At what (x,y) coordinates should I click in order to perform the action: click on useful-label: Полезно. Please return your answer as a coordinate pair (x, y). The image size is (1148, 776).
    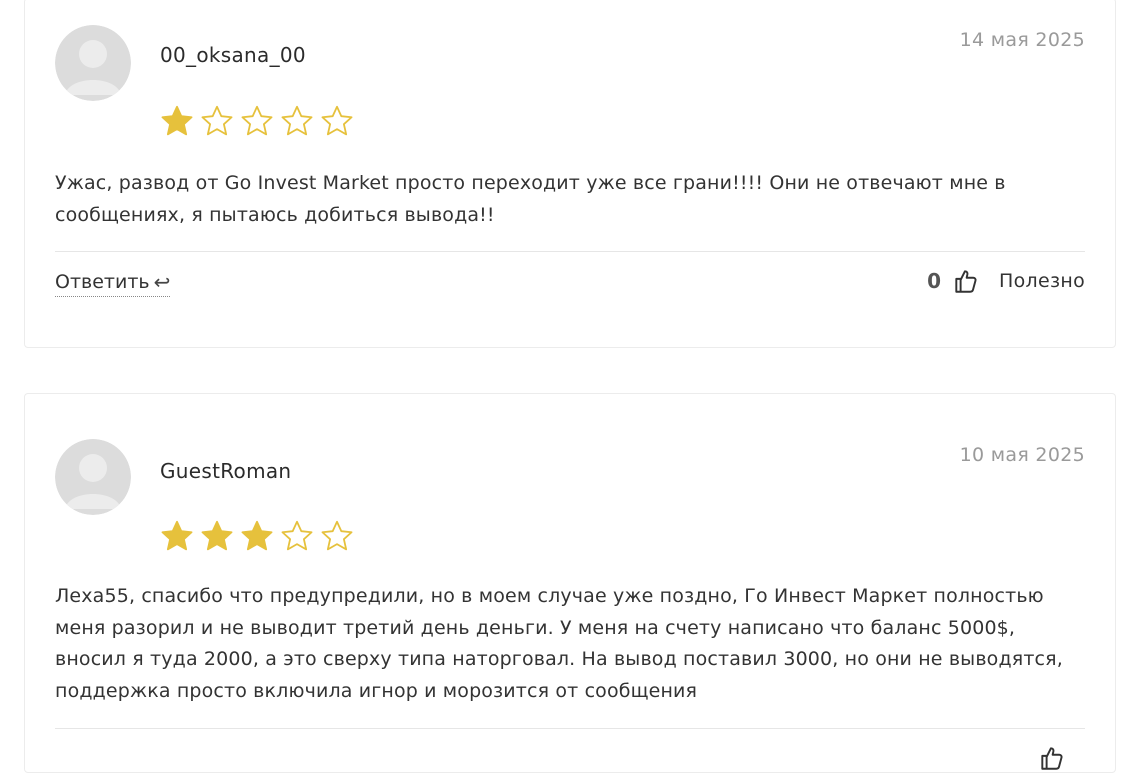
    Looking at the image, I should click on (1042, 281).